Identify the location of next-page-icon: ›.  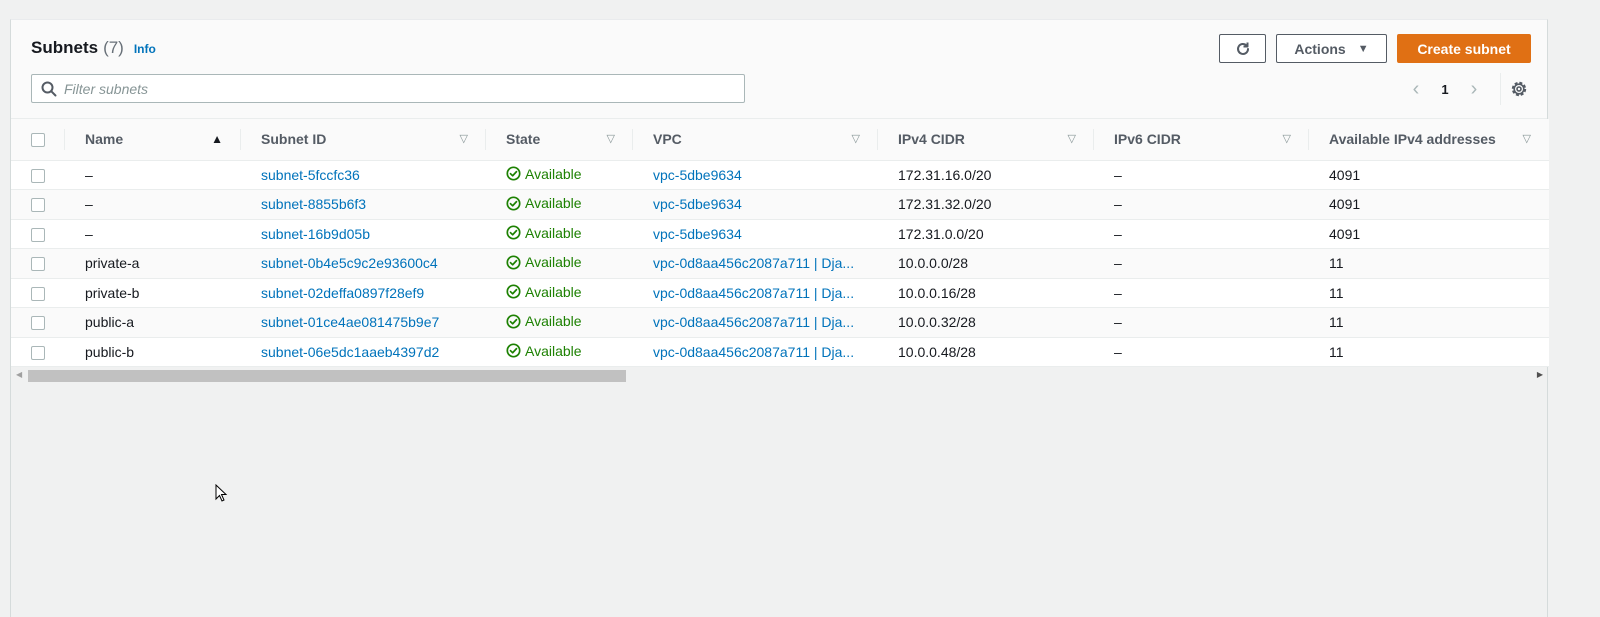
(1474, 89).